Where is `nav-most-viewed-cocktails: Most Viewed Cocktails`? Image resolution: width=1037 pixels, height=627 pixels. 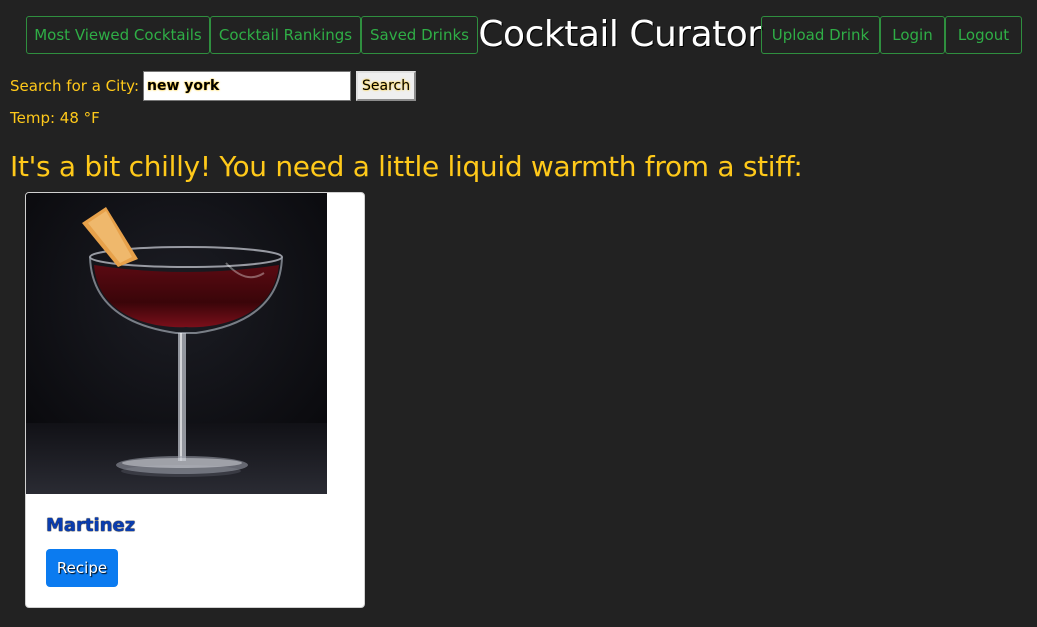
nav-most-viewed-cocktails: Most Viewed Cocktails is located at coordinates (118, 35).